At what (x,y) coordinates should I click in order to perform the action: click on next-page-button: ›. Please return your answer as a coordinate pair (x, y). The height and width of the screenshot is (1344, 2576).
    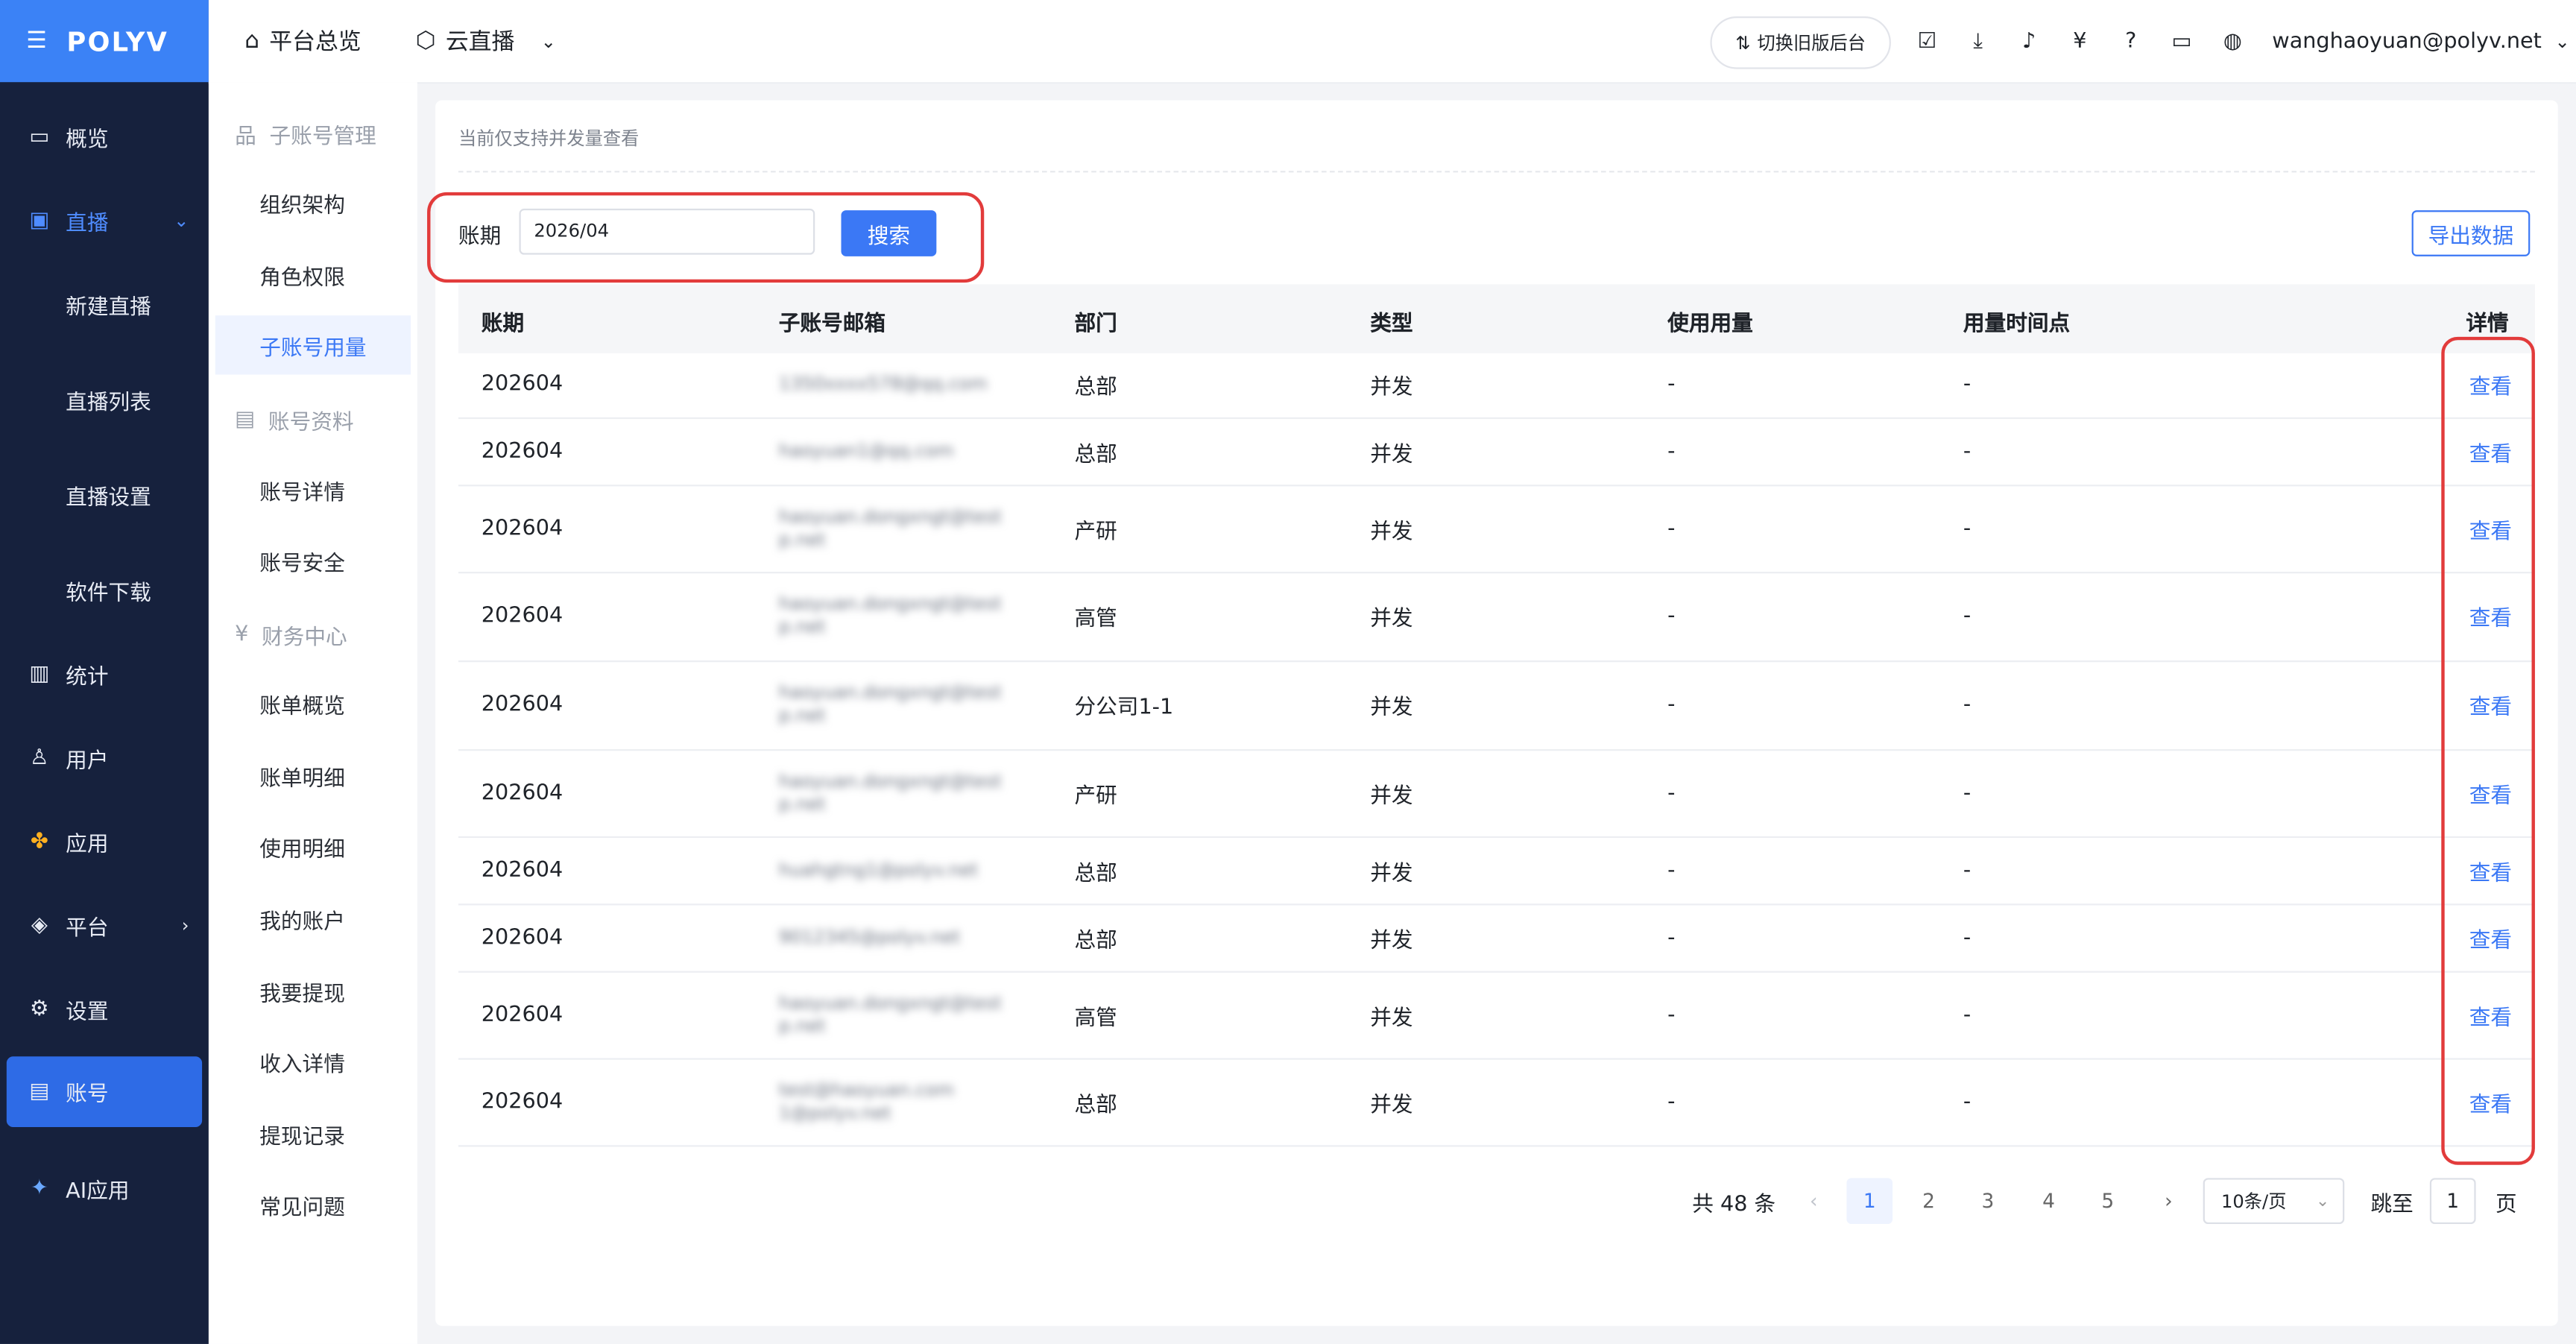
    Looking at the image, I should click on (2169, 1201).